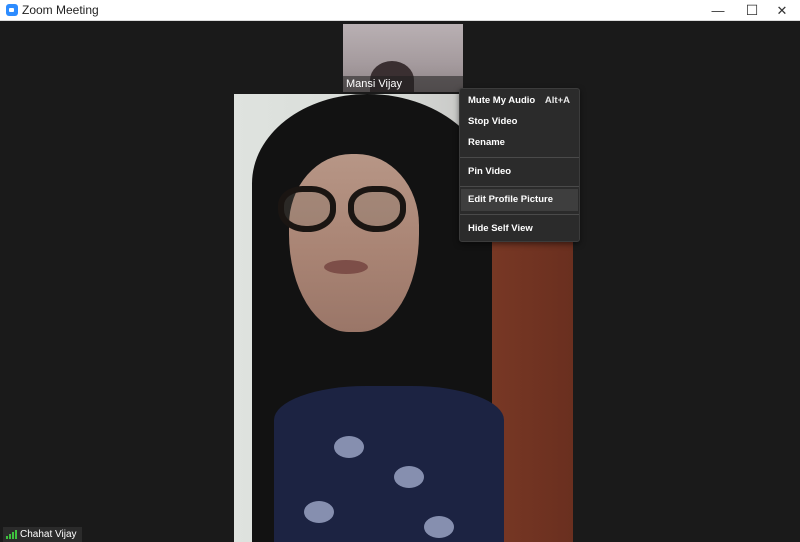 The height and width of the screenshot is (542, 800). I want to click on minimize-button: —, so click(718, 10).